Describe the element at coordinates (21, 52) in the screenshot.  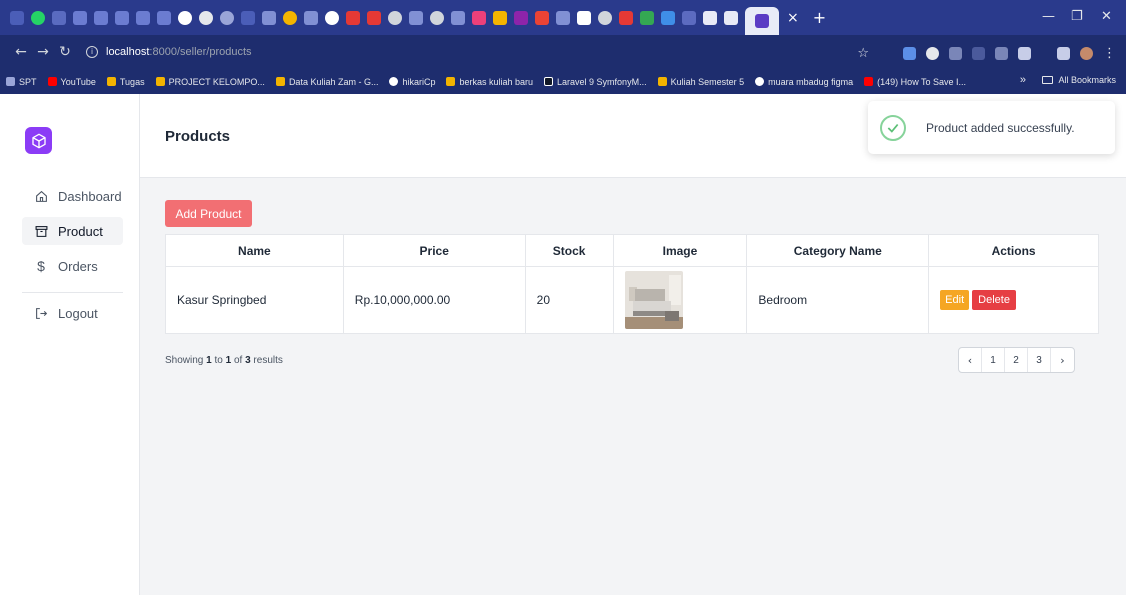
I see `back-icon: ←` at that location.